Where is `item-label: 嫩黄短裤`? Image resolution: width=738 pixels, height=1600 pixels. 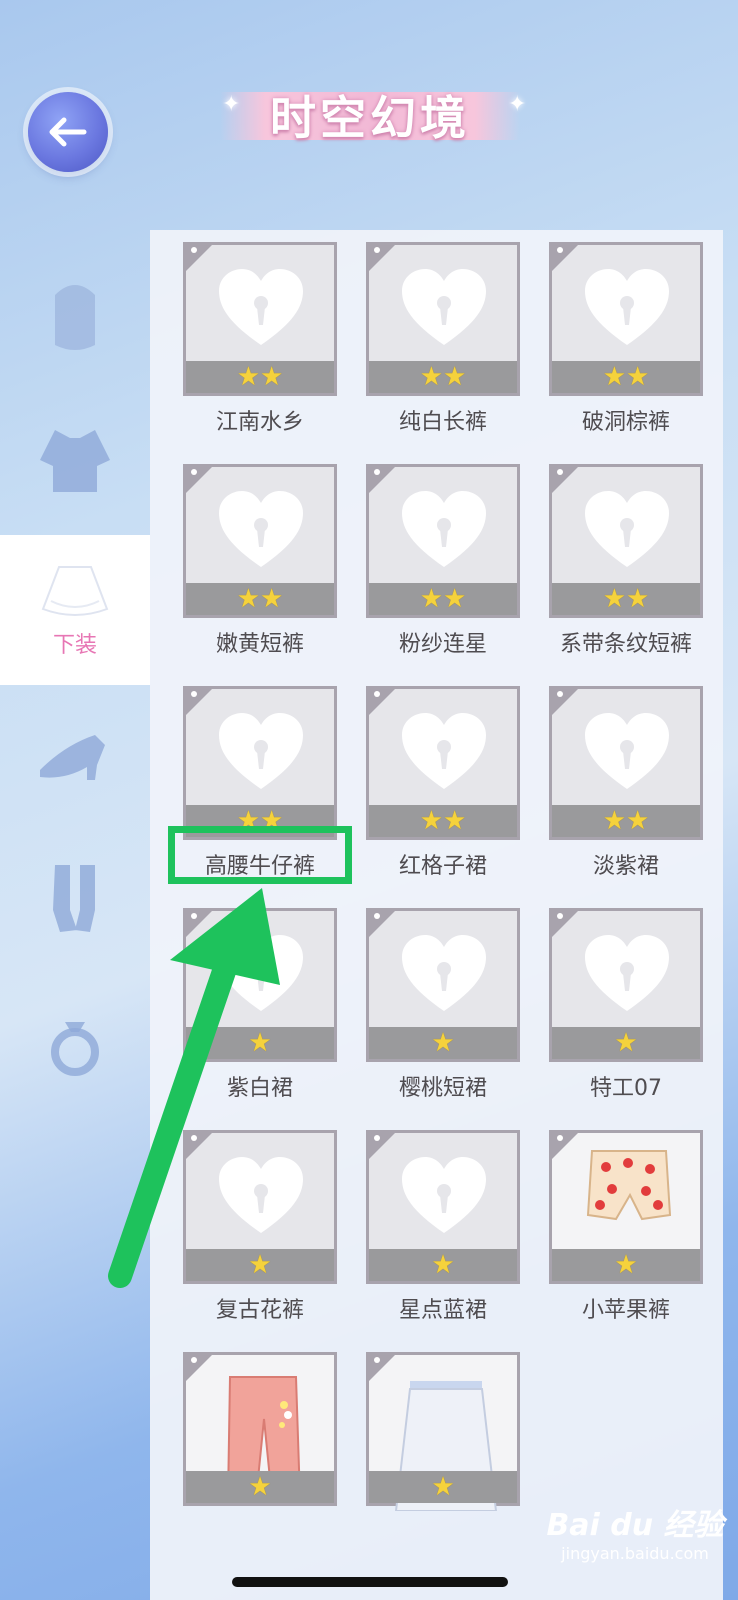 item-label: 嫩黄短裤 is located at coordinates (259, 644).